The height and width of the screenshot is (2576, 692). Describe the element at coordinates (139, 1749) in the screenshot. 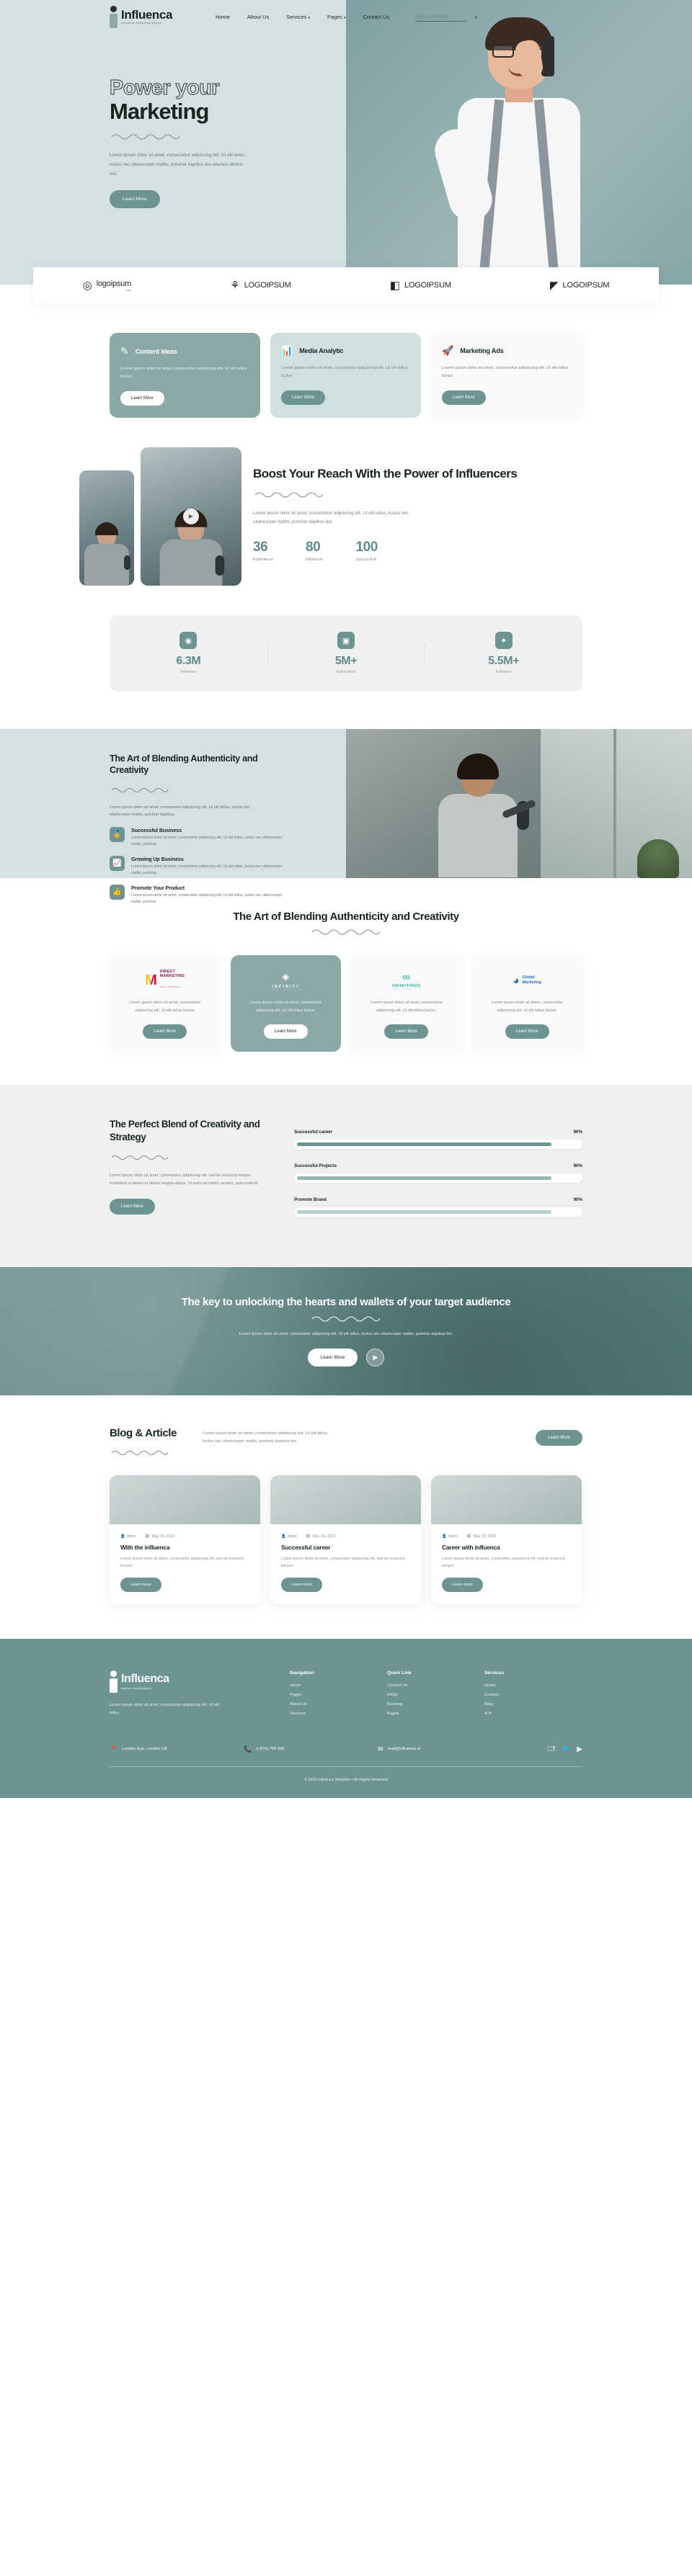

I see `footer-address: 📍 London Eye, London UK` at that location.